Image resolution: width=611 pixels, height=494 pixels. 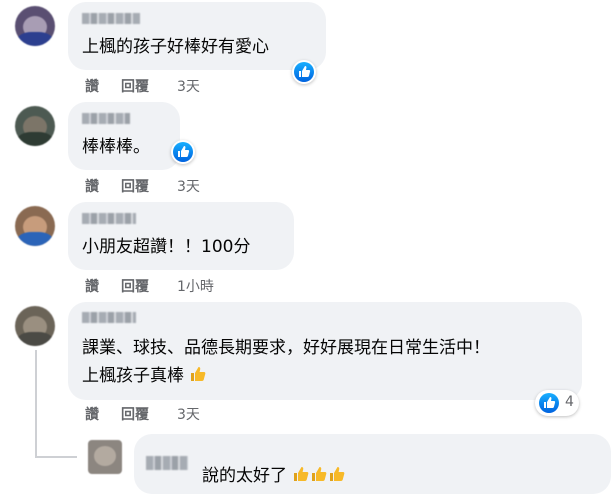 What do you see at coordinates (105, 457) in the screenshot?
I see `reply-avatar` at bounding box center [105, 457].